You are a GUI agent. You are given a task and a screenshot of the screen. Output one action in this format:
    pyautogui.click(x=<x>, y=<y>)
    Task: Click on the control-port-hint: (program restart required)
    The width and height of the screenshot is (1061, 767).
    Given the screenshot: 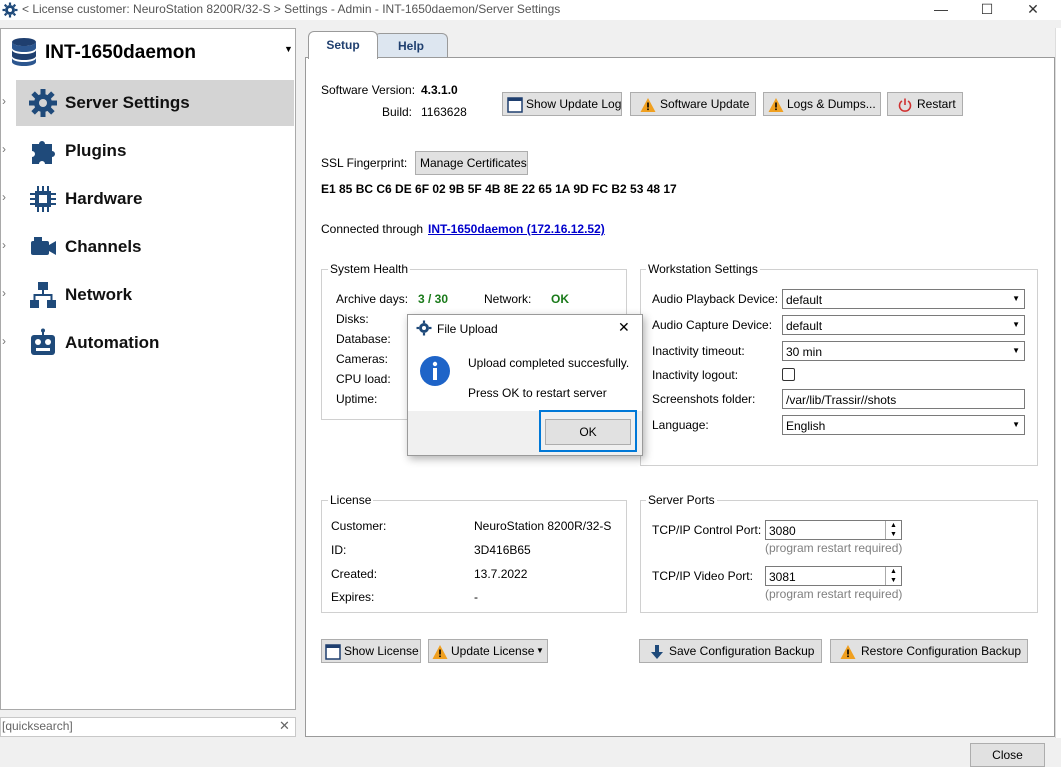 What is the action you would take?
    pyautogui.click(x=834, y=548)
    